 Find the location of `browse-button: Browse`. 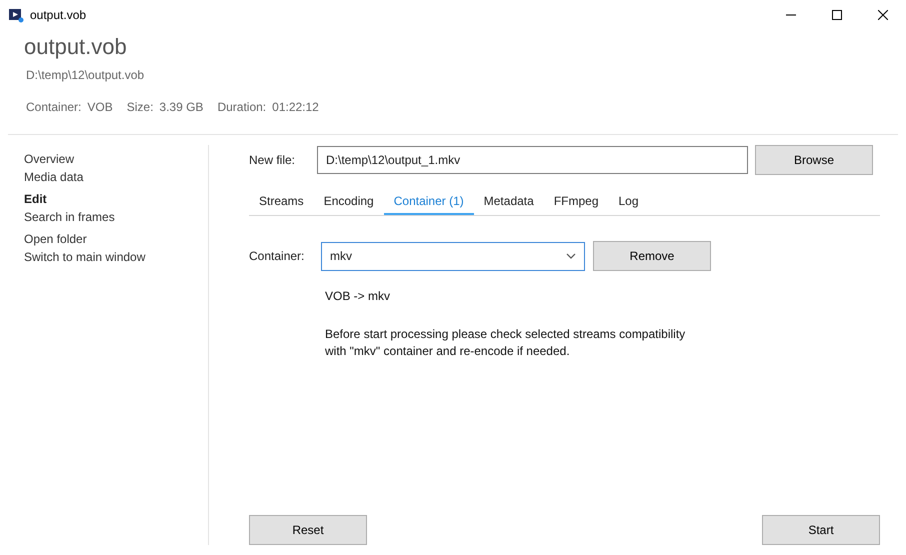

browse-button: Browse is located at coordinates (814, 160).